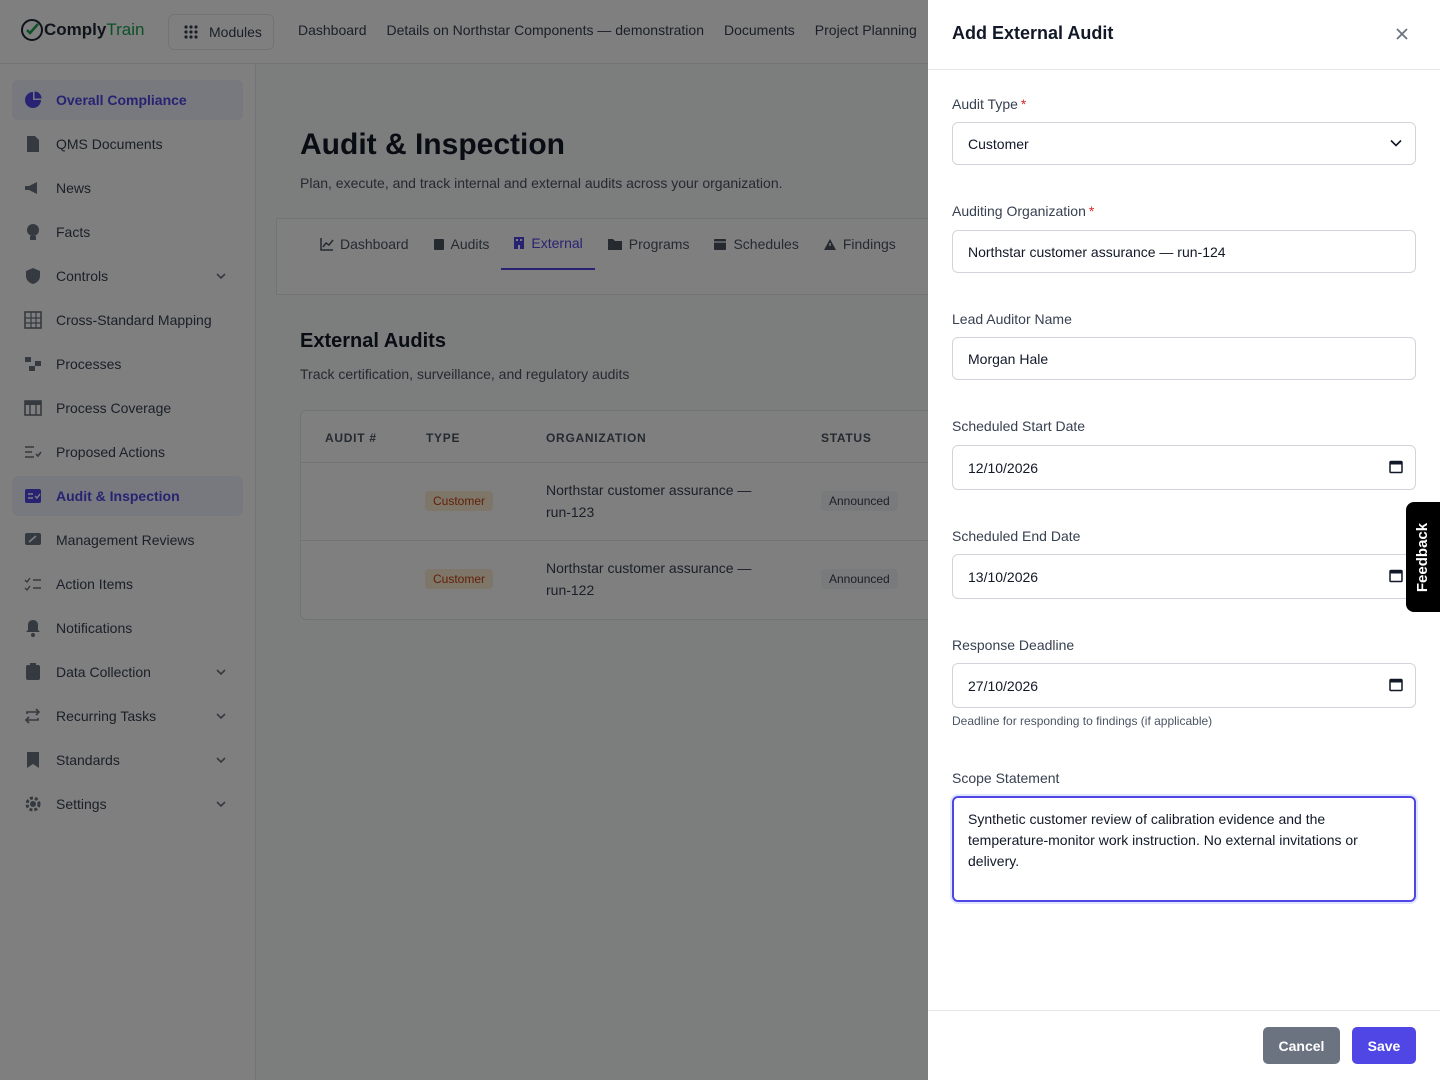 This screenshot has height=1080, width=1440. I want to click on scope-statement-label: Scope Statement, so click(1006, 778).